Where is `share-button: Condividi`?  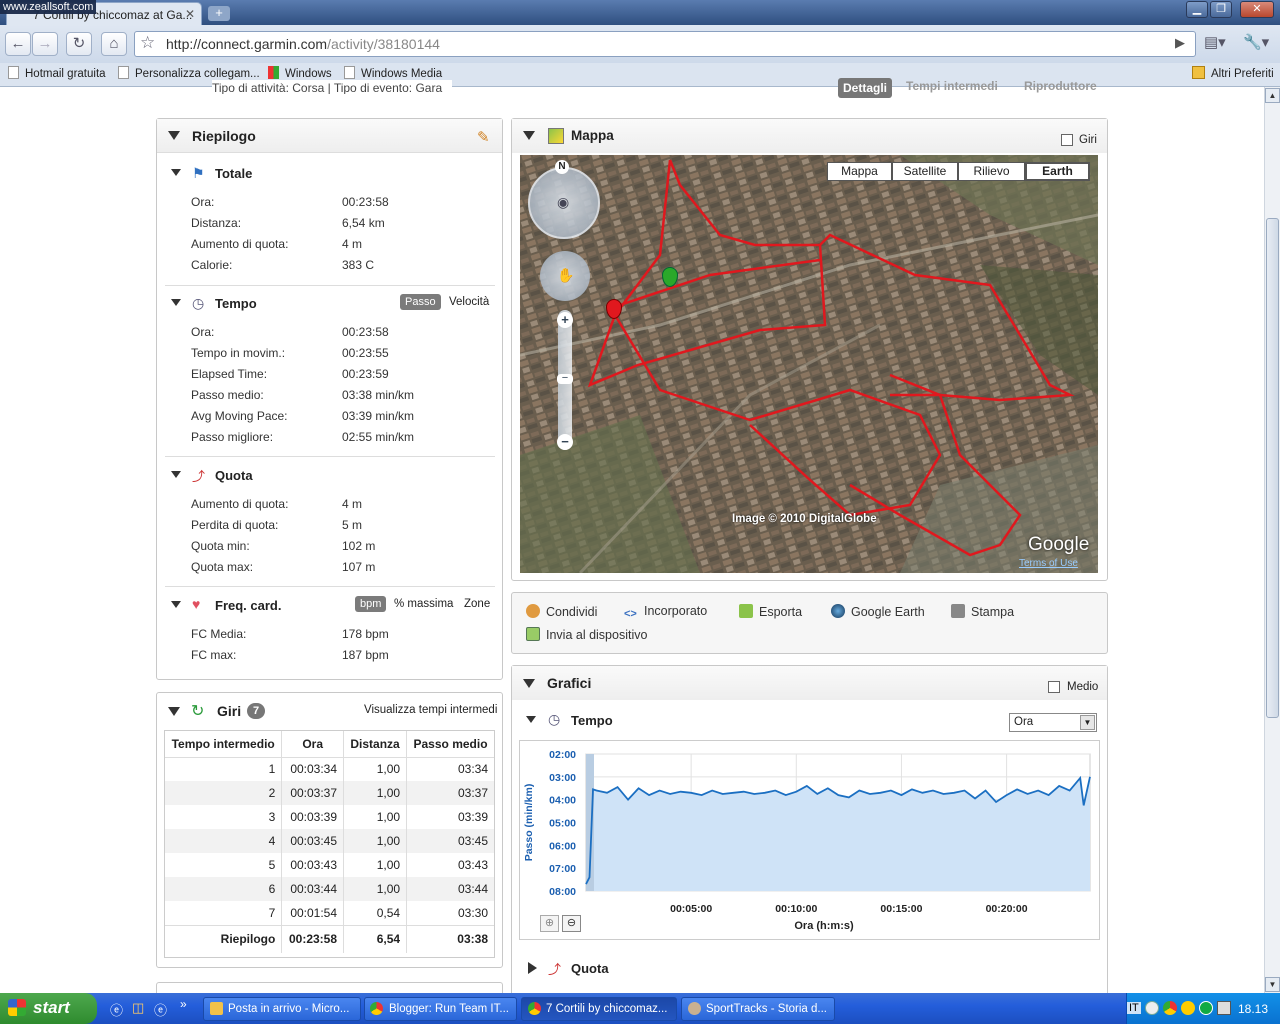 share-button: Condividi is located at coordinates (561, 611).